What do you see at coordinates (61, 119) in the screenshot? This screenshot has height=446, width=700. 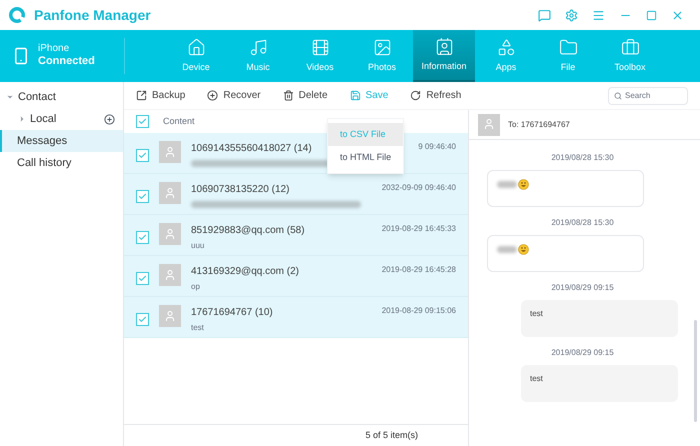 I see `sidebar-item: Local` at bounding box center [61, 119].